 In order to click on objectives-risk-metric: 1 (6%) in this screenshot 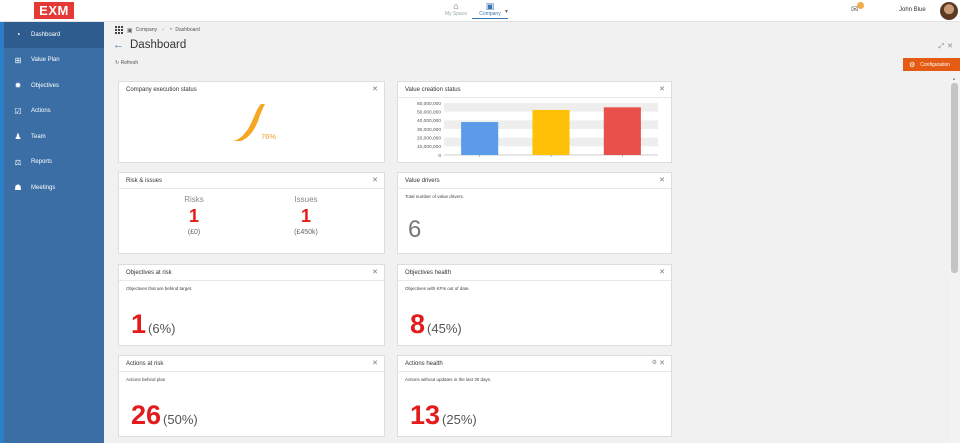, I will do `click(153, 324)`.